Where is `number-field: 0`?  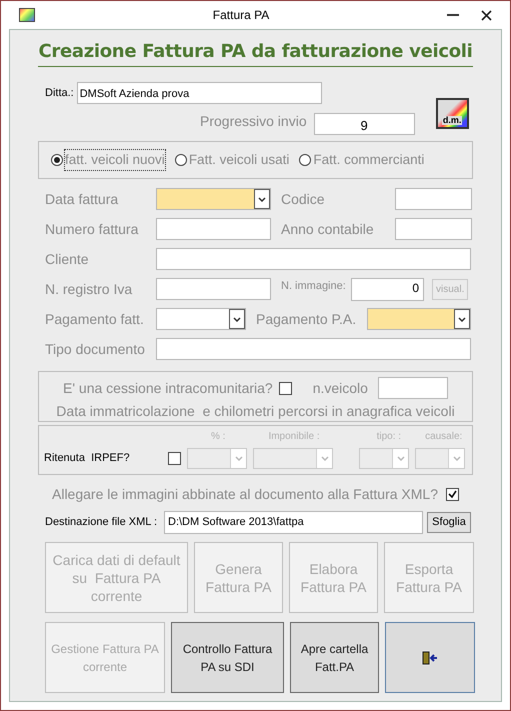
number-field: 0 is located at coordinates (387, 289).